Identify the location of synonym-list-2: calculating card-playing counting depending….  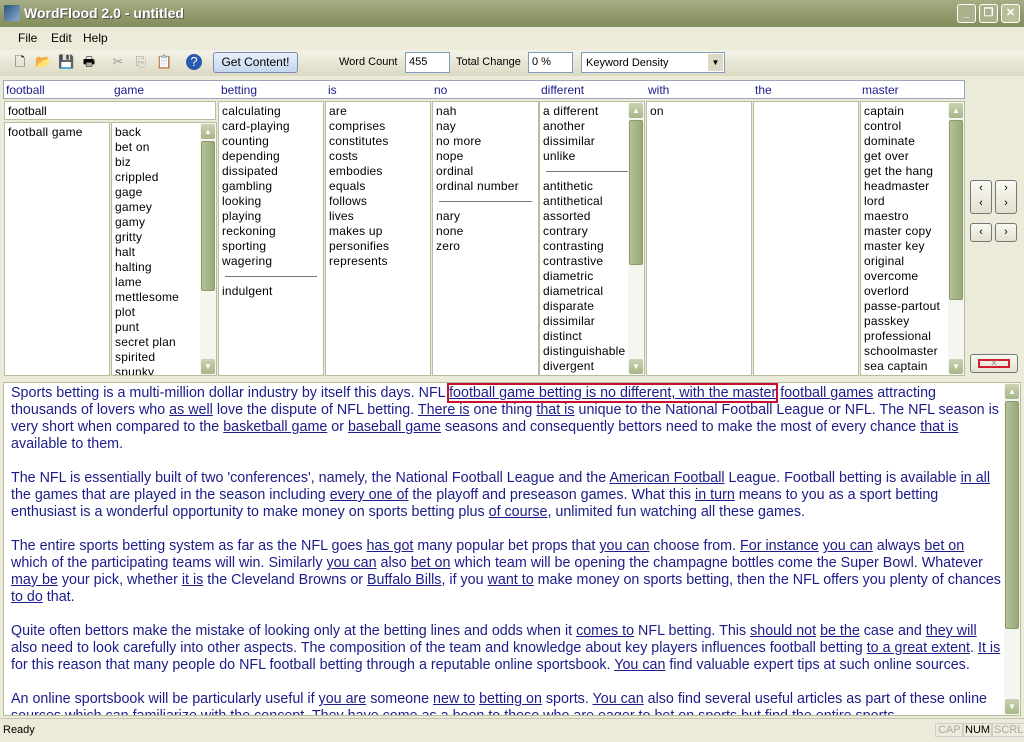
(271, 238).